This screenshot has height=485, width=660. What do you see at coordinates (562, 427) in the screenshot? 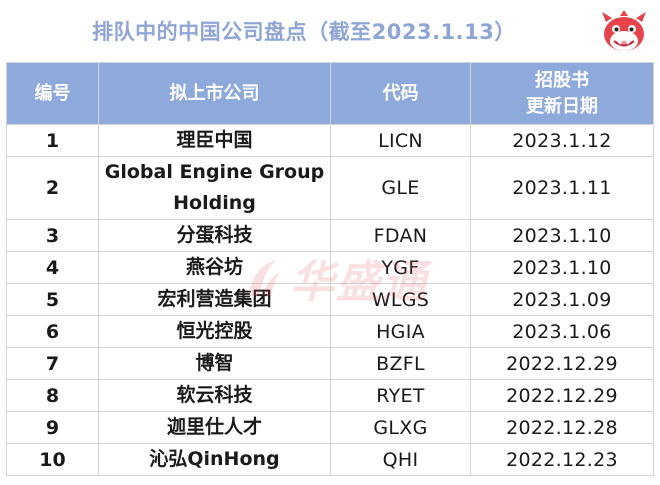
I see `cell-date: 2022.12.28` at bounding box center [562, 427].